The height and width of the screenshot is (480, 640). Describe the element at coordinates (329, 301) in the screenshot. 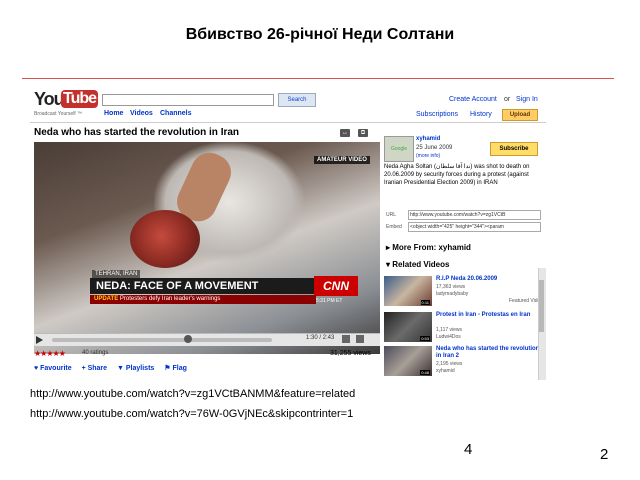

I see `video-timestamp: 5:31 PM ET` at that location.